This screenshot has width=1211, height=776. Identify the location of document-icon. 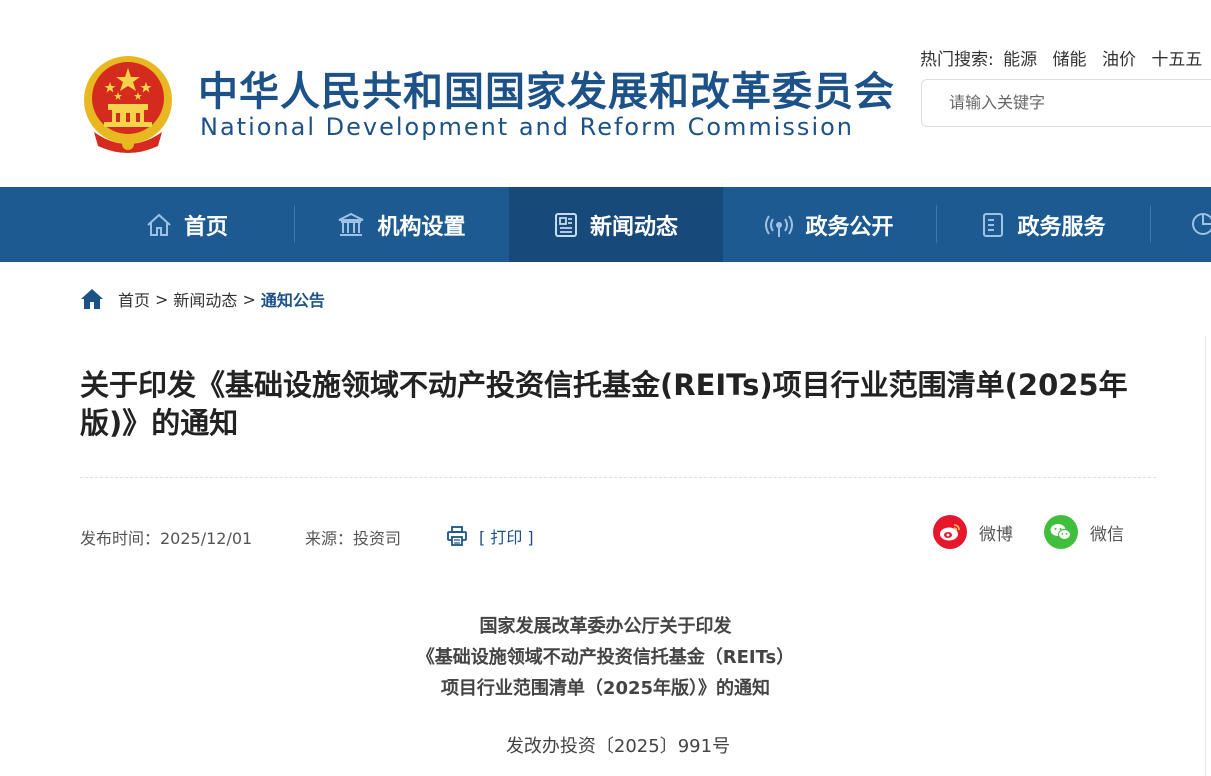
(993, 224).